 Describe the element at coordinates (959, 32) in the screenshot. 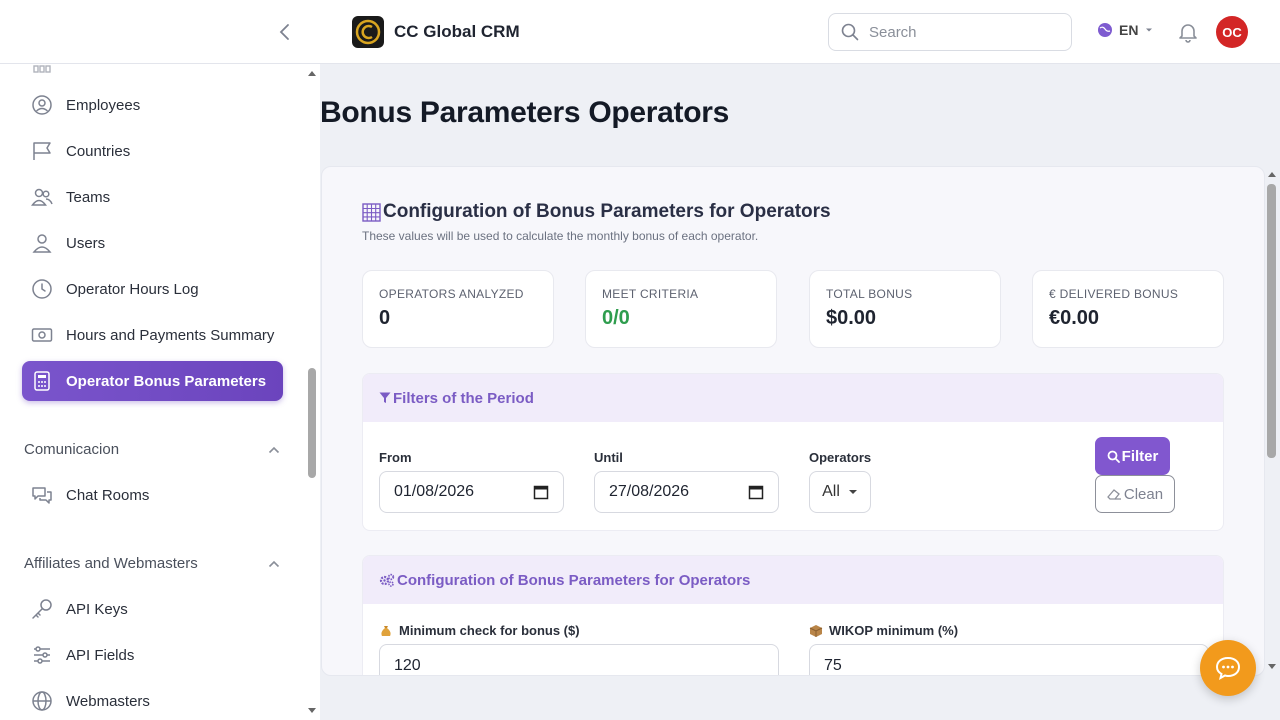

I see `search-input` at that location.